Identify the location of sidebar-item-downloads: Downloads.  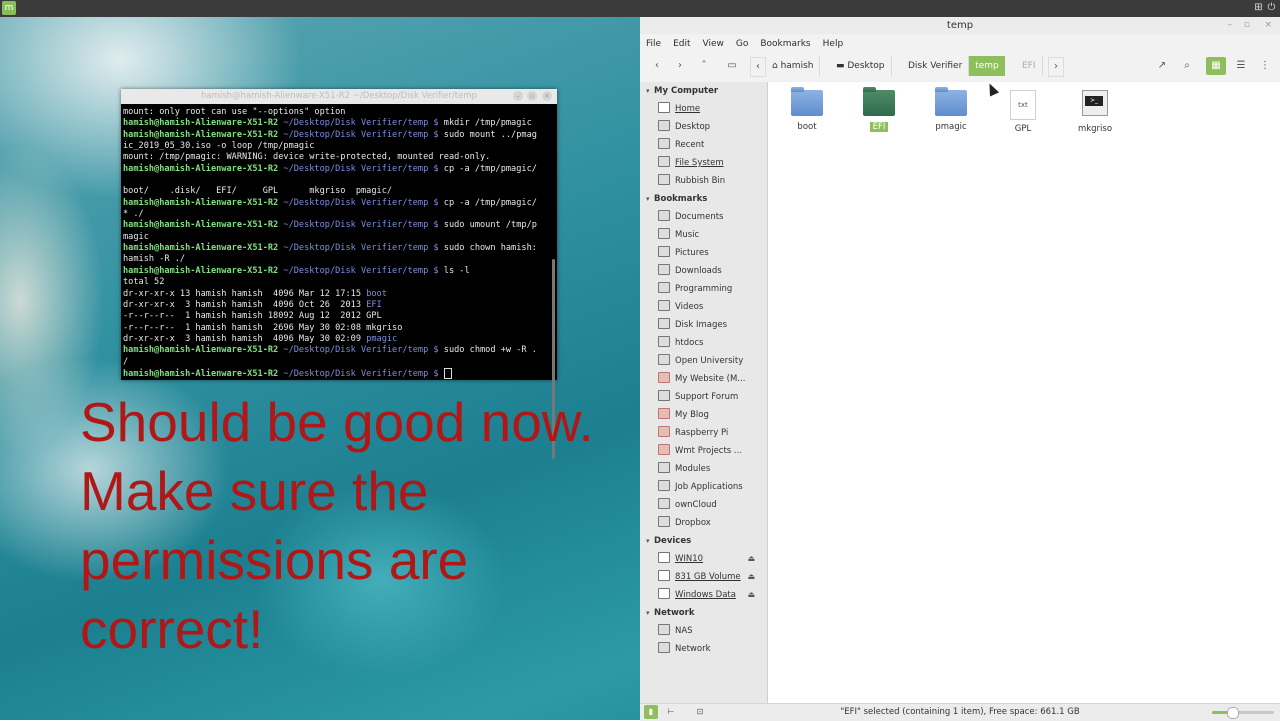
(703, 271).